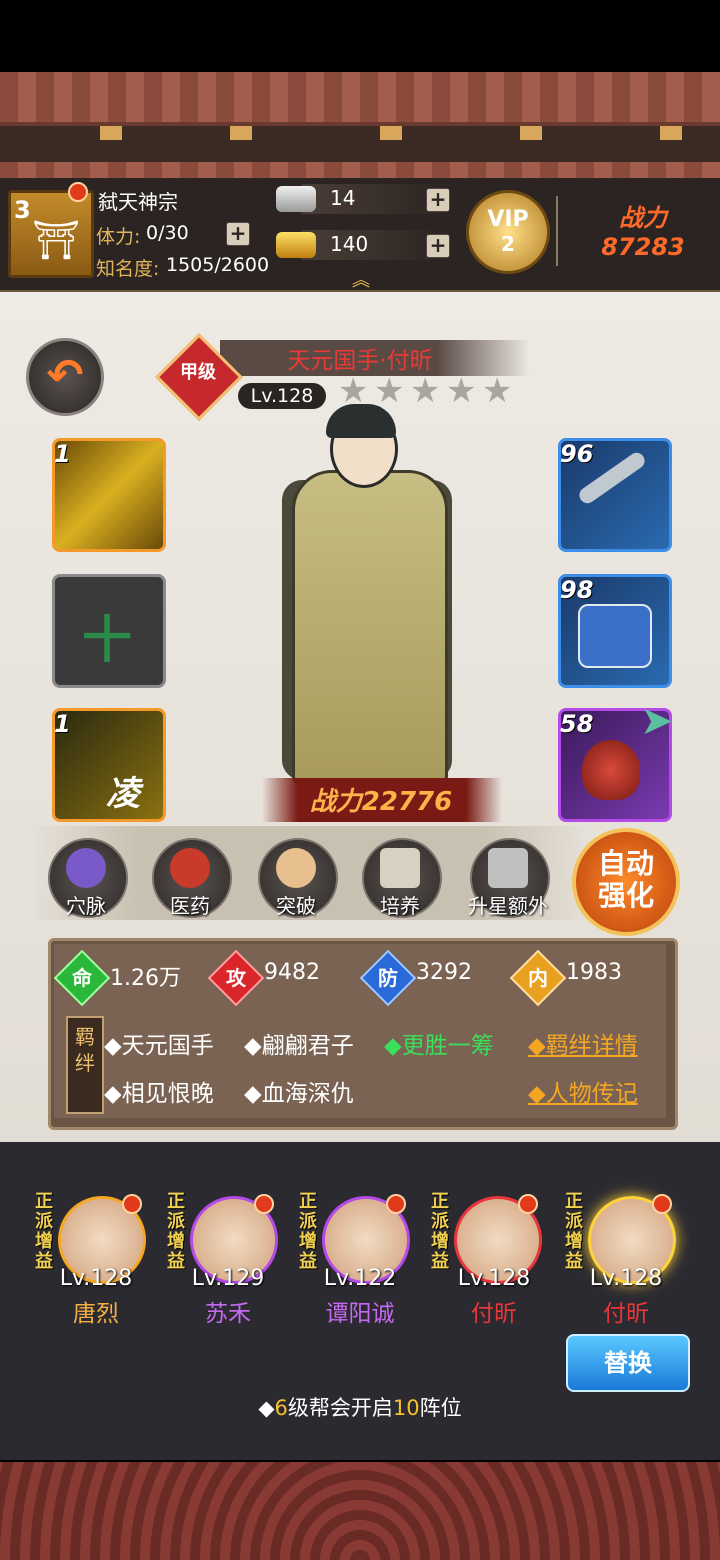 This screenshot has width=720, height=1560. What do you see at coordinates (238, 234) in the screenshot?
I see `add-stamina-button: +` at bounding box center [238, 234].